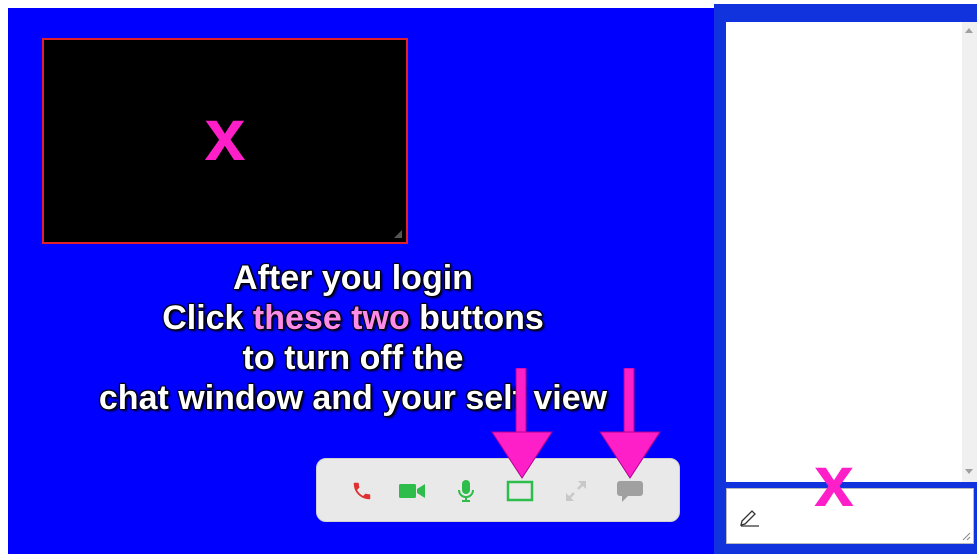  I want to click on expand-icon, so click(576, 491).